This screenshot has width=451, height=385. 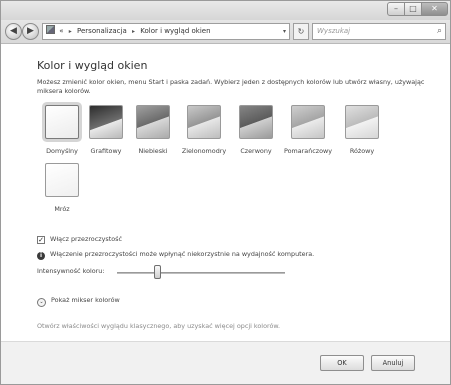 What do you see at coordinates (393, 363) in the screenshot?
I see `cancel-button: Anuluj` at bounding box center [393, 363].